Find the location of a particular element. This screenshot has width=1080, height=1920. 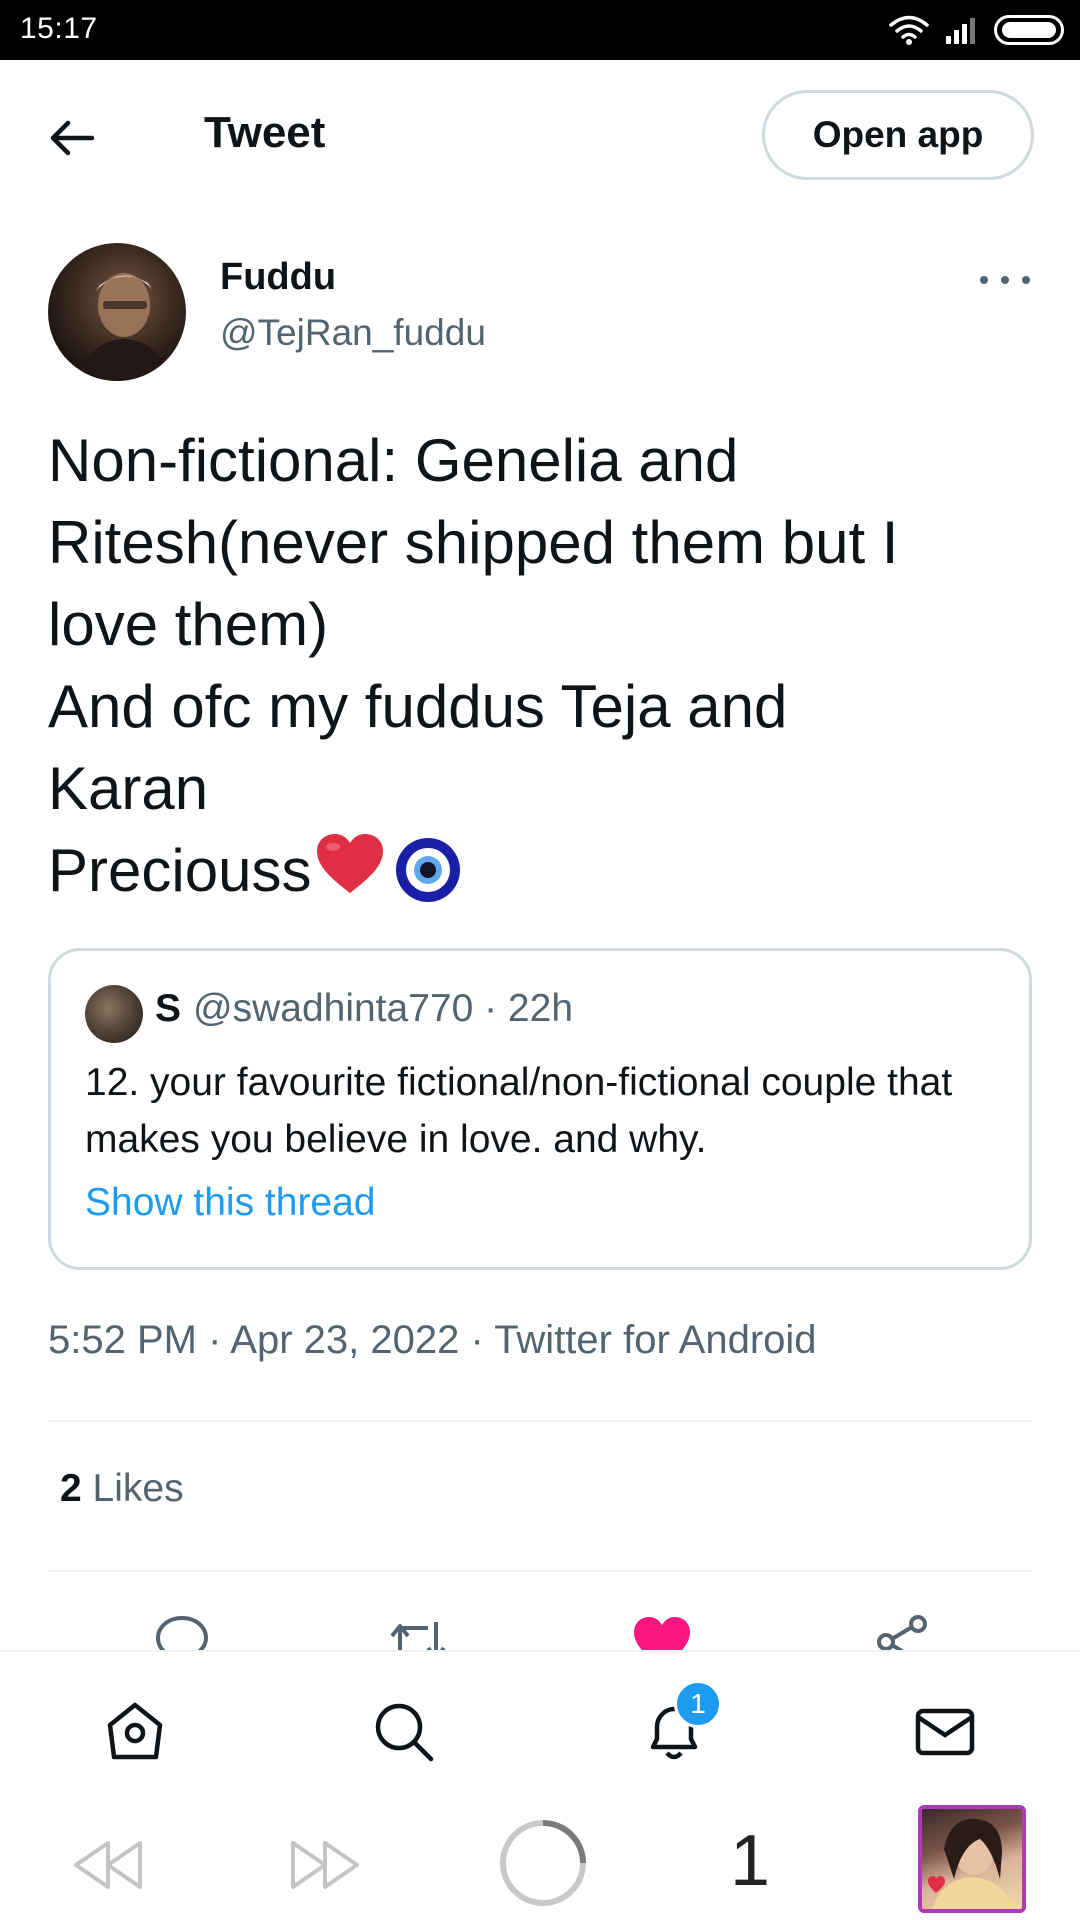

status-time: 15:17 is located at coordinates (59, 28).